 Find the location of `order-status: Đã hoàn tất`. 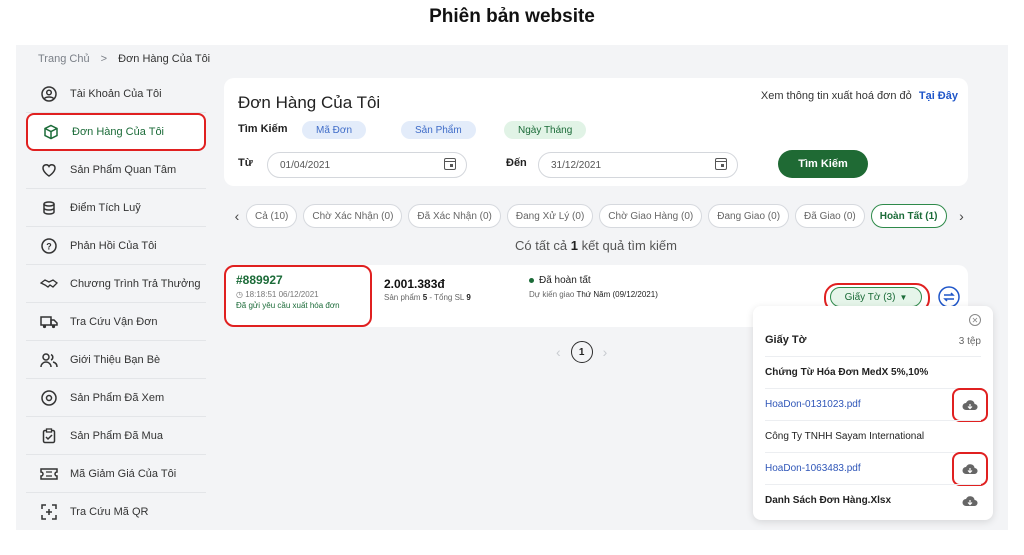

order-status: Đã hoàn tất is located at coordinates (560, 280).